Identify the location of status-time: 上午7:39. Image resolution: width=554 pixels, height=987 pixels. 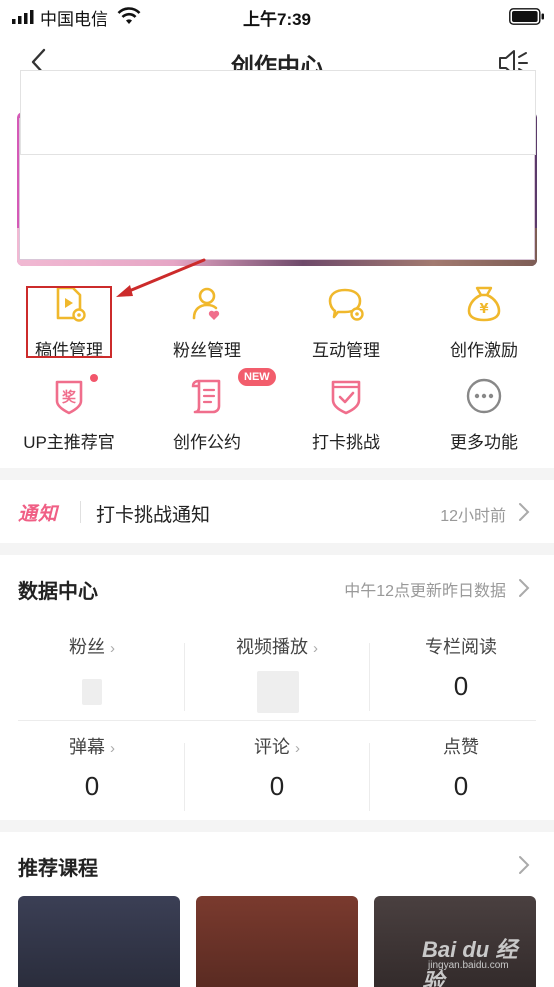
(277, 19).